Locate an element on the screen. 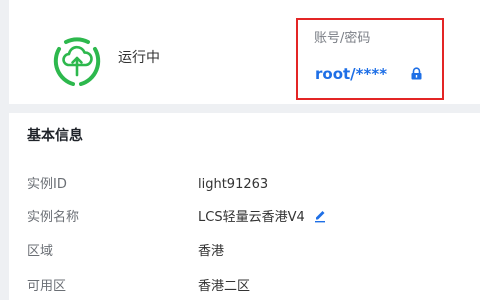 This screenshot has width=480, height=300. info-value: 香港二区 is located at coordinates (224, 286).